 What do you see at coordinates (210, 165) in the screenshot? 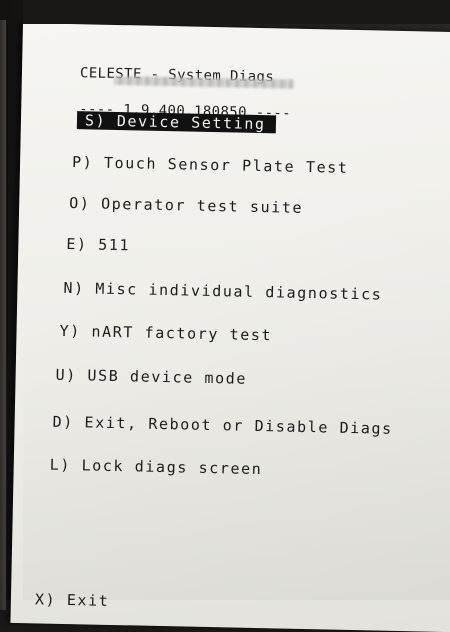
I see `menu-item-touch-sensor-plate-test: P) Touch Sensor Plate Test` at bounding box center [210, 165].